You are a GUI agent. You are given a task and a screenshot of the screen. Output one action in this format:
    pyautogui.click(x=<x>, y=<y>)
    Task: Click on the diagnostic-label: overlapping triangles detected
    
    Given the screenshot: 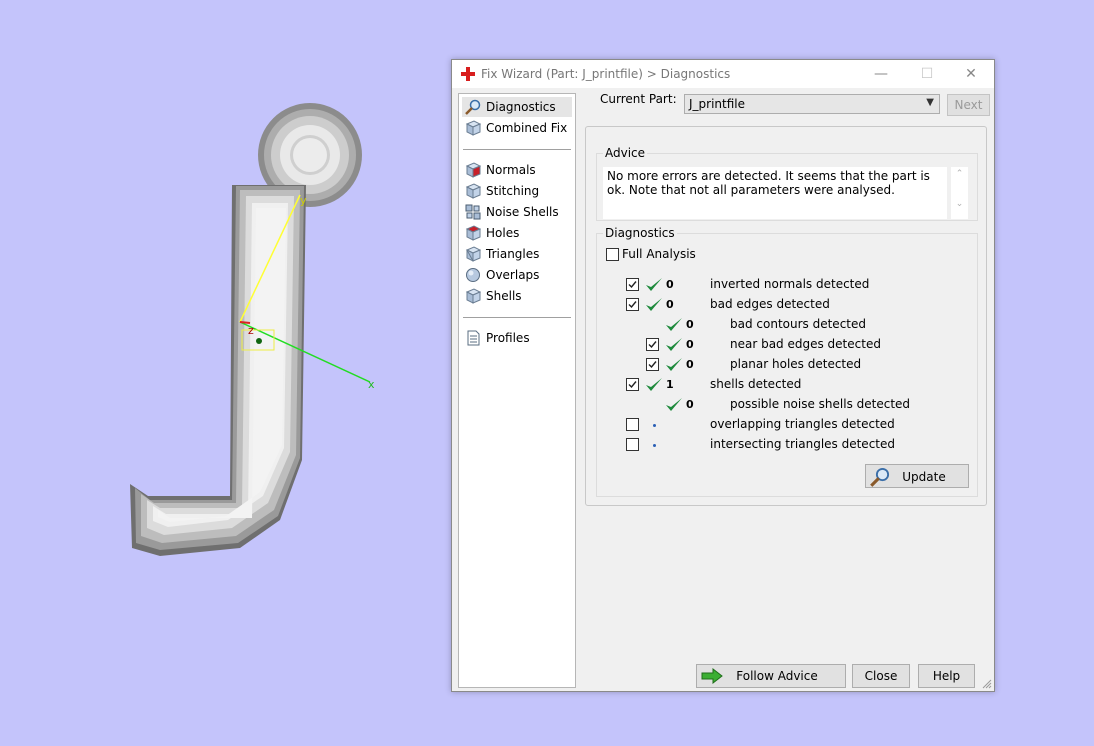 What is the action you would take?
    pyautogui.click(x=802, y=424)
    